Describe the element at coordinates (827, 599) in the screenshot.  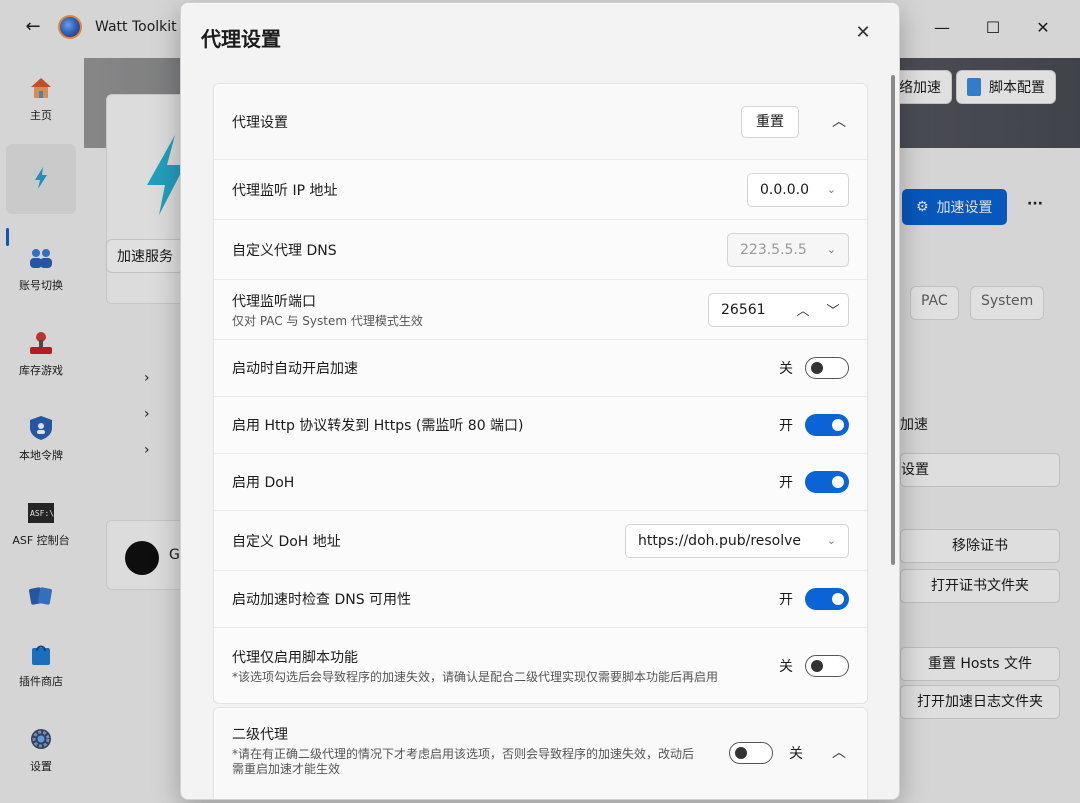
I see `check-dns-toggle` at that location.